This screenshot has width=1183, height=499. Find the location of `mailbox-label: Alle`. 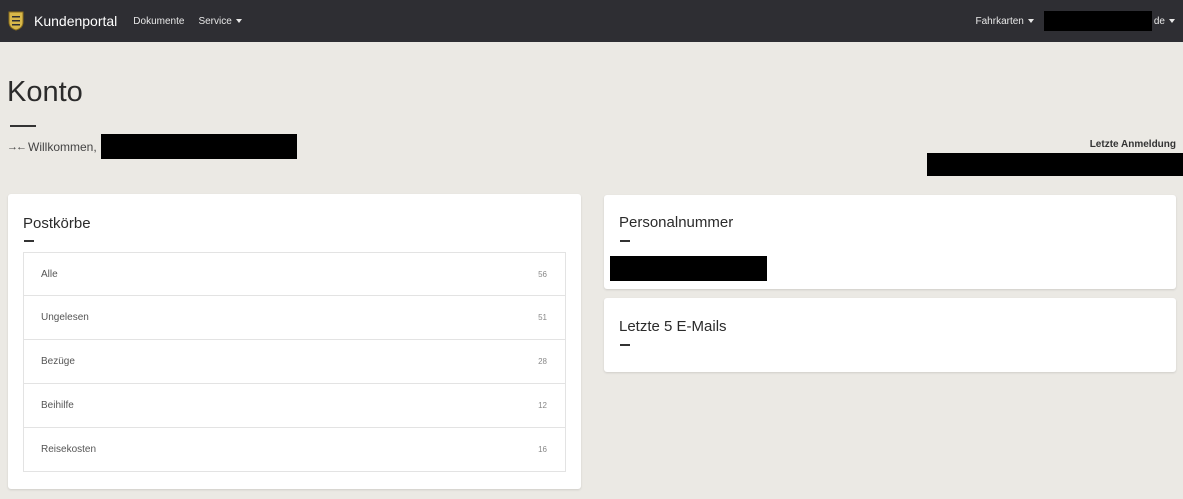

mailbox-label: Alle is located at coordinates (49, 274).